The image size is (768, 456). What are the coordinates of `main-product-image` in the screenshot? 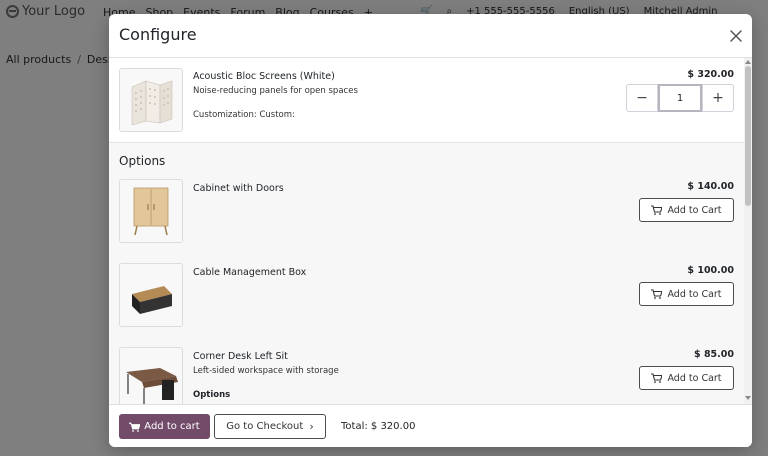 It's located at (151, 100).